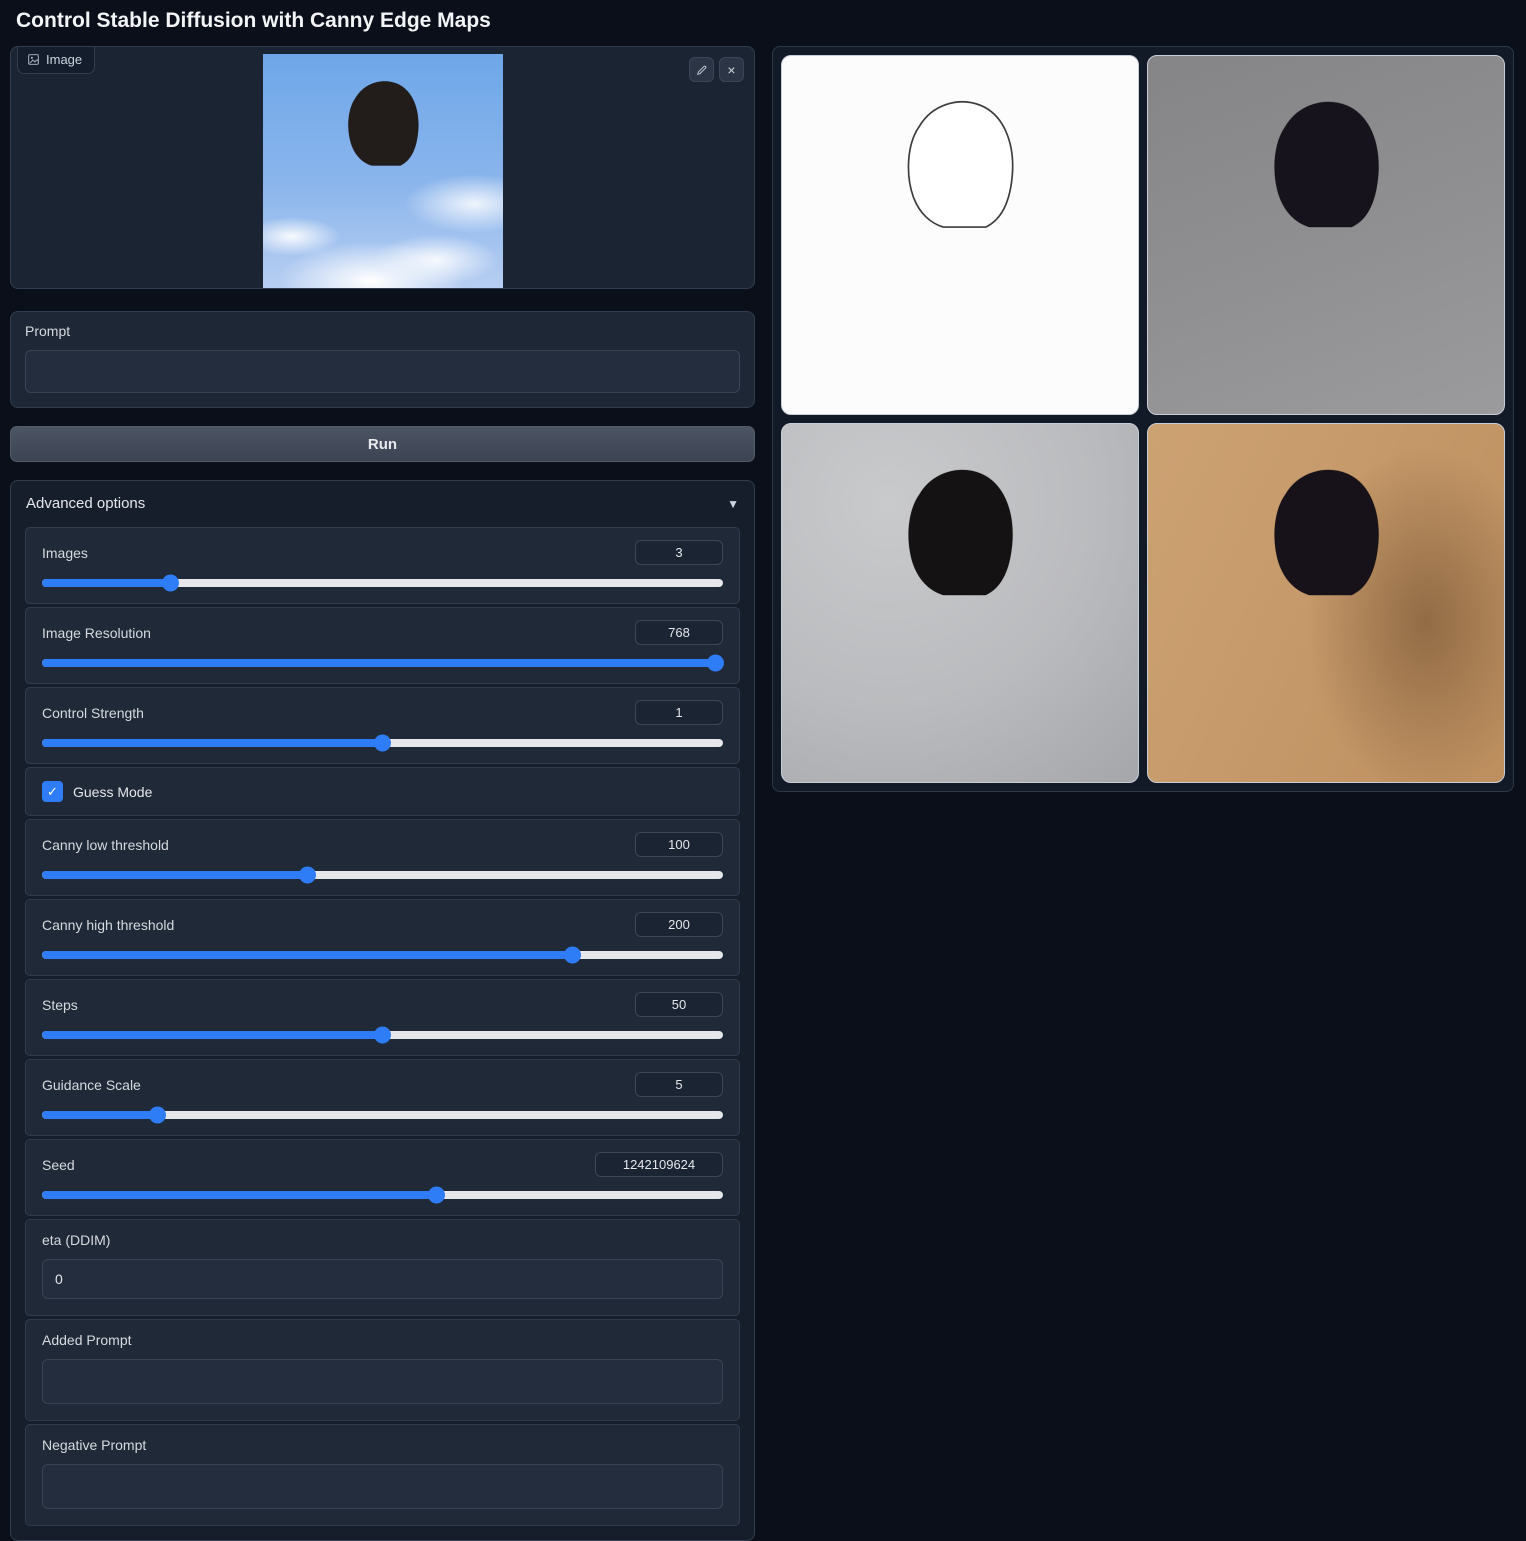  I want to click on steps-slider-row: Steps, so click(382, 1017).